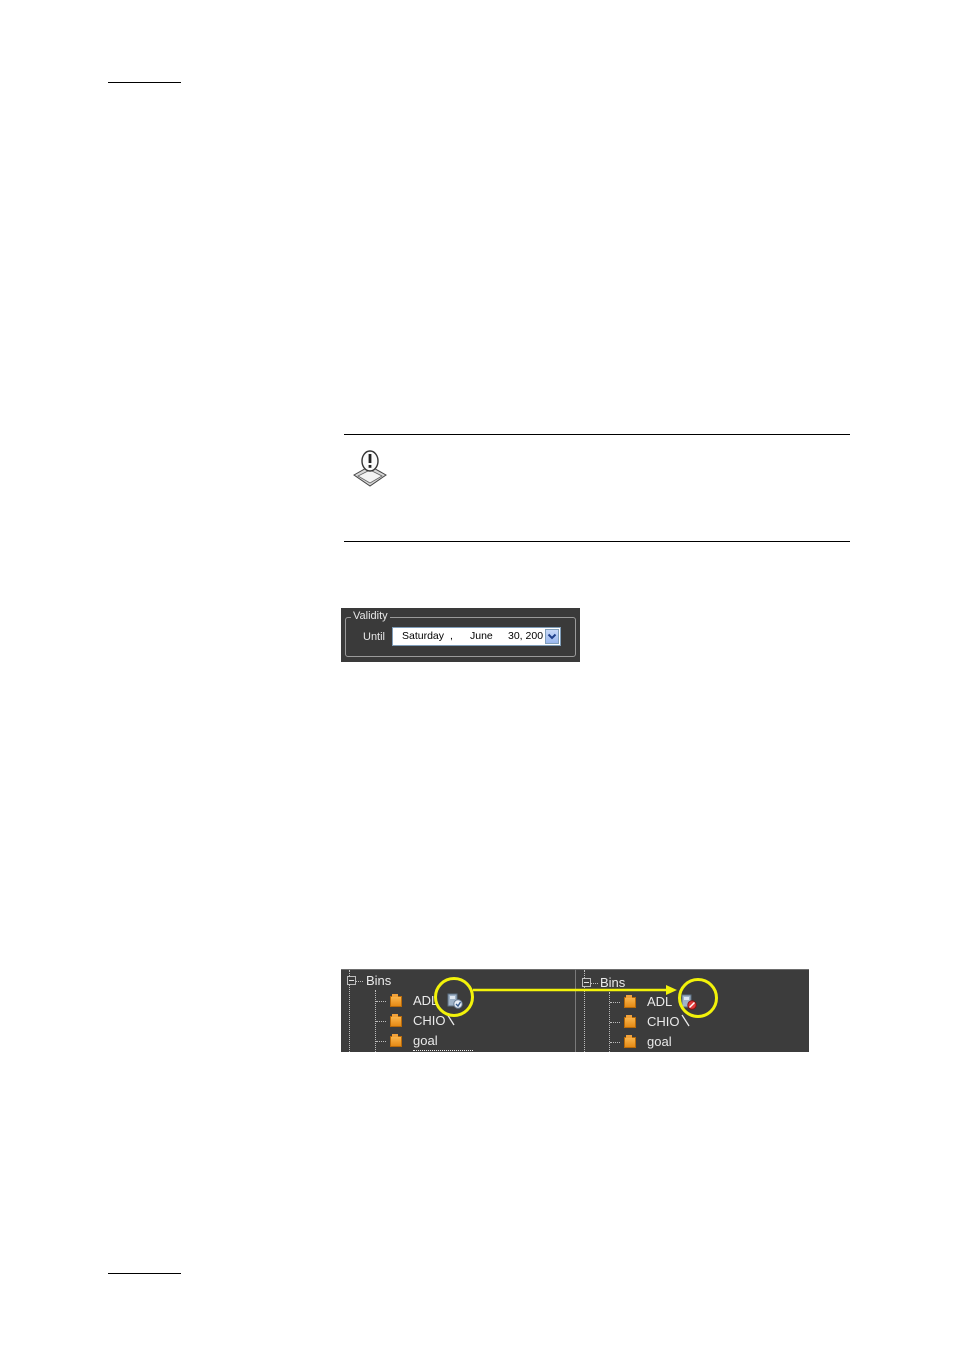 This screenshot has height=1350, width=954. Describe the element at coordinates (575, 990) in the screenshot. I see `transition-arrow` at that location.